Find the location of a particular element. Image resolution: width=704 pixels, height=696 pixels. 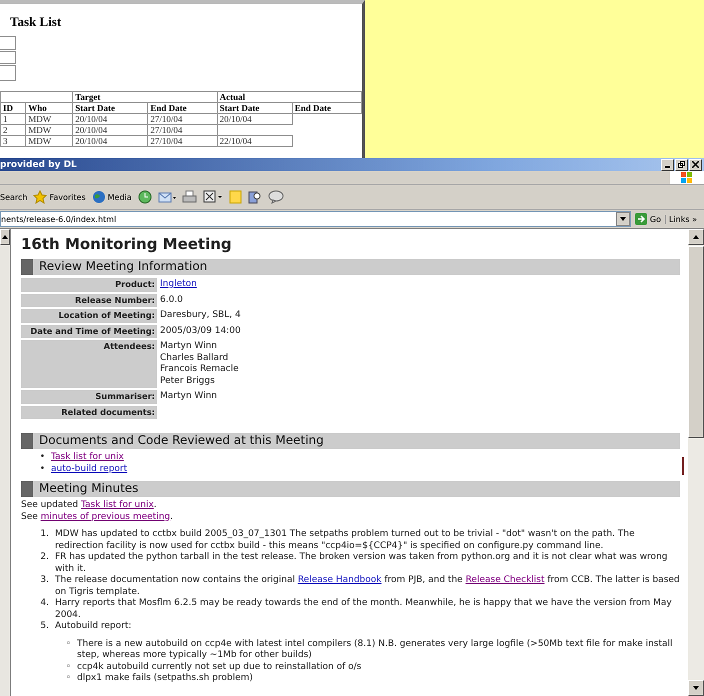

edit-button is located at coordinates (212, 197).